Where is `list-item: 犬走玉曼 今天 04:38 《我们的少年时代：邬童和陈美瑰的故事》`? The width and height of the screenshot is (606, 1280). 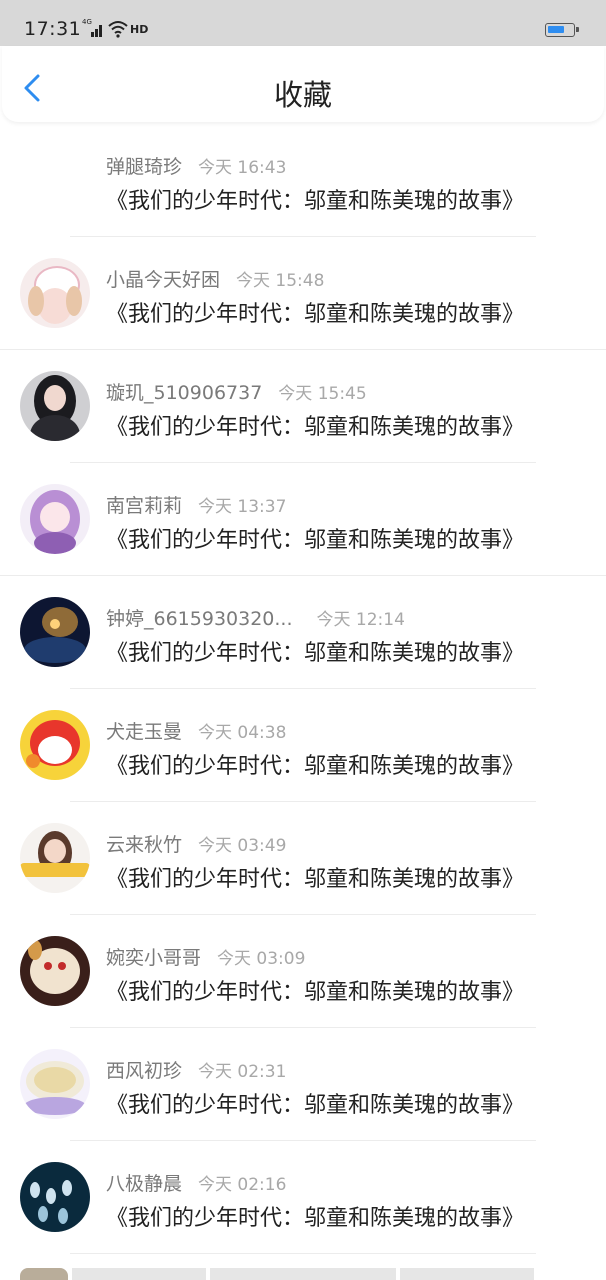
list-item: 犬走玉曼 今天 04:38 《我们的少年时代：邬童和陈美瑰的故事》 is located at coordinates (303, 745).